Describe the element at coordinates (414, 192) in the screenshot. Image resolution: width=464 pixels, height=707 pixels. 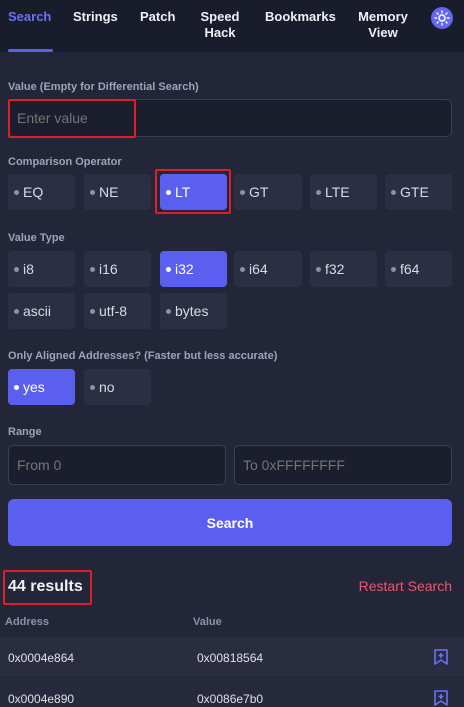
I see `operator-gte-label: GTE` at that location.